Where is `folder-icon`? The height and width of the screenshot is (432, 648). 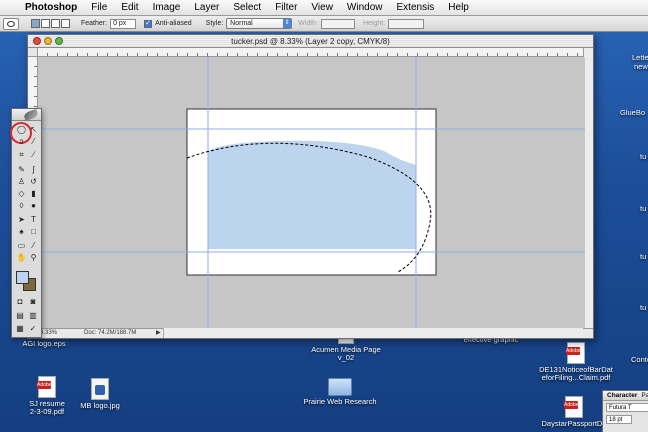 folder-icon is located at coordinates (340, 387).